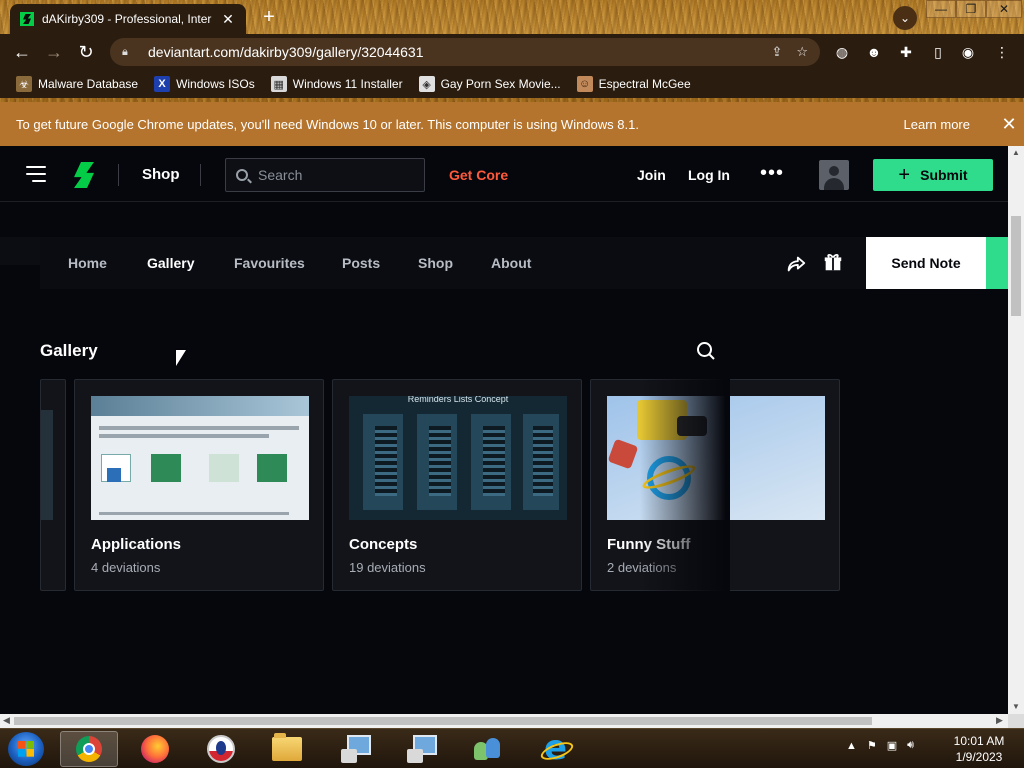  I want to click on gallery-search-icon, so click(706, 351).